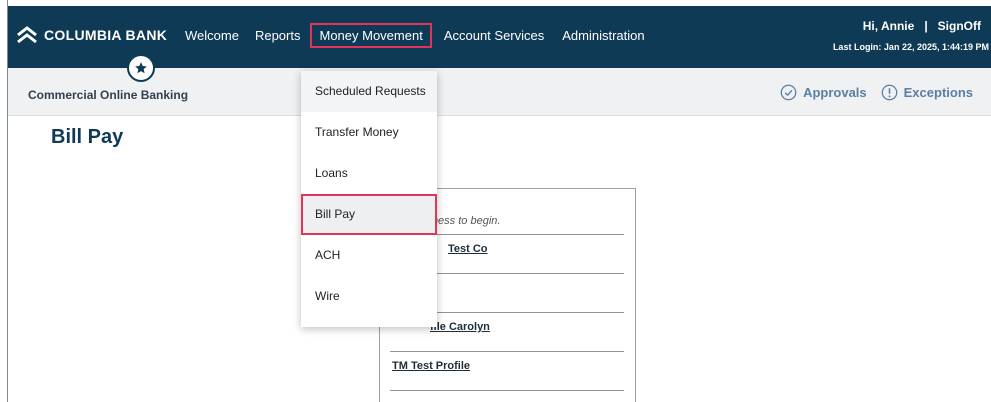  I want to click on nav-money-movement: Money Movement, so click(371, 35).